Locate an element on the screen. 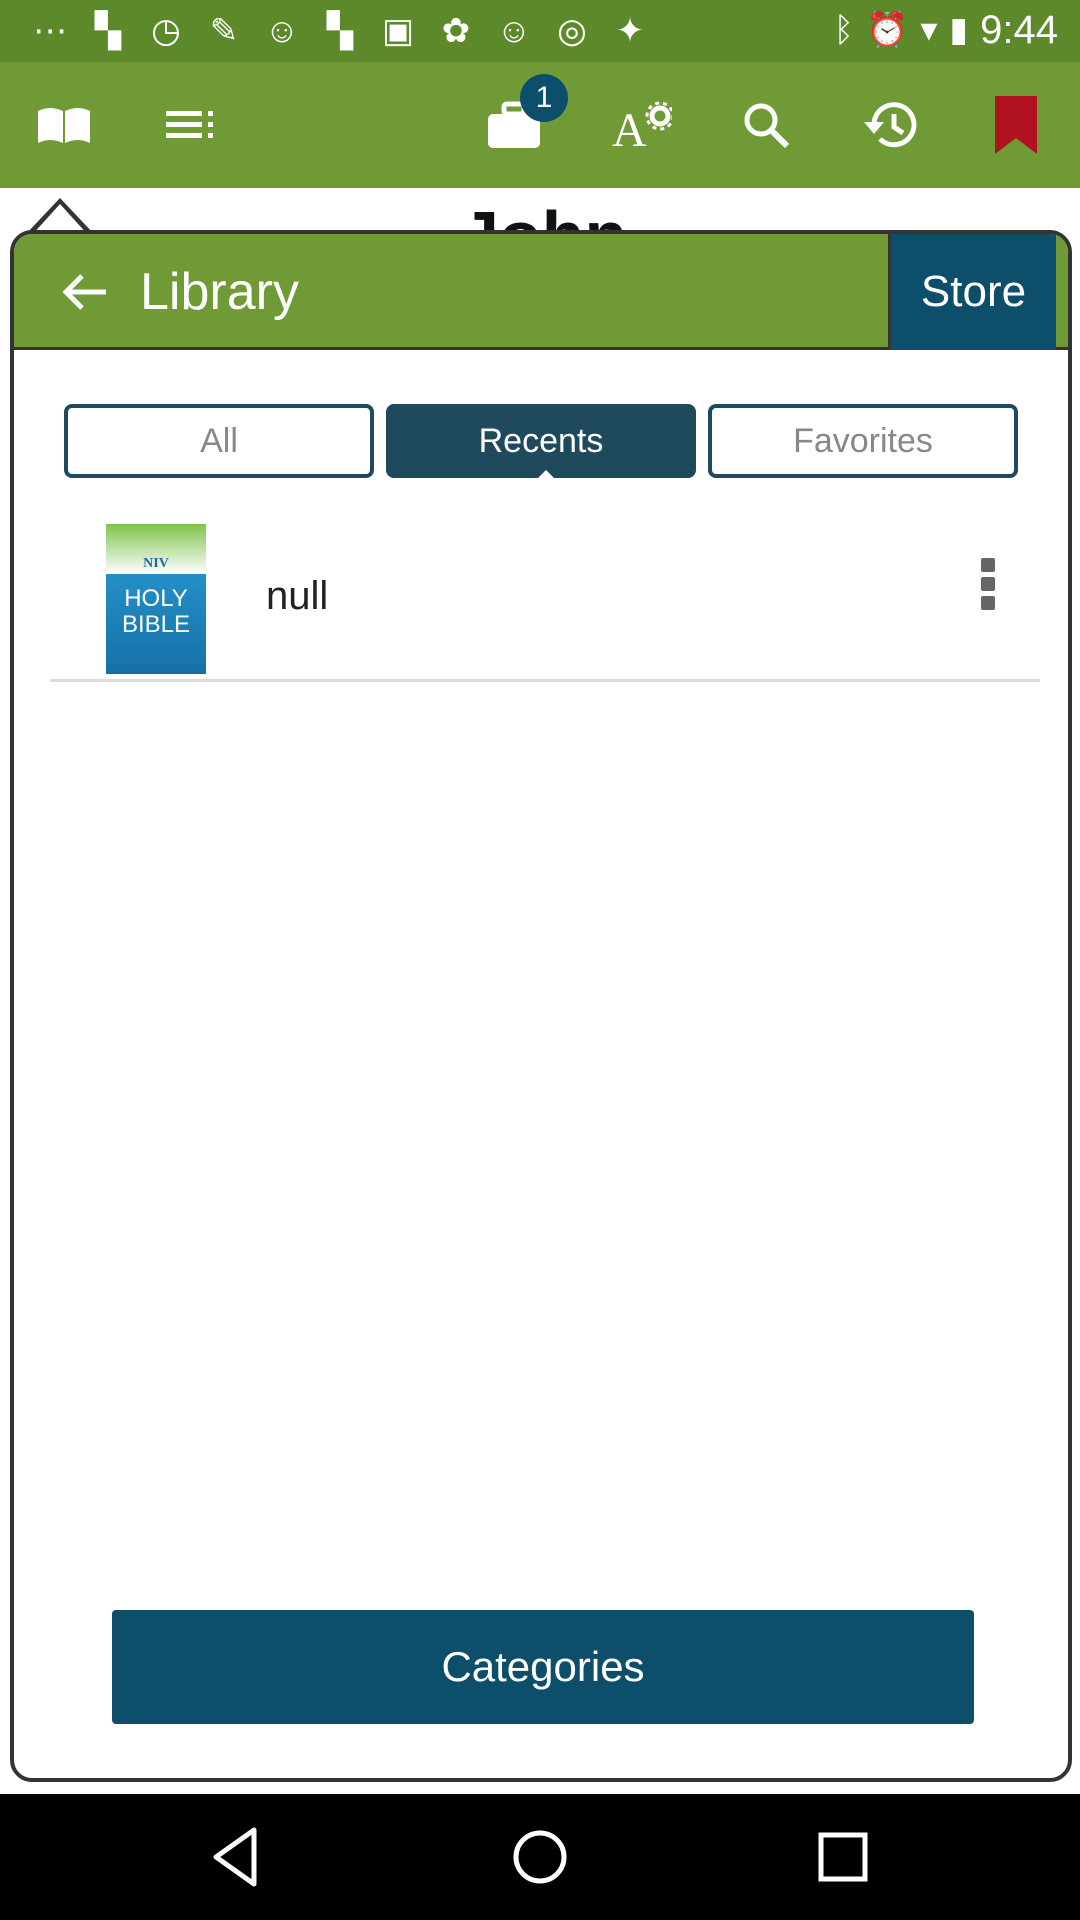 The image size is (1080, 1920). status-bar: ⋯ ▚ ◷ ✎ ☺ ▚ ▣ ✿ ☺ ◎ ✦ ᛒ ⏰ ▾ ▮ 9:44 is located at coordinates (540, 31).